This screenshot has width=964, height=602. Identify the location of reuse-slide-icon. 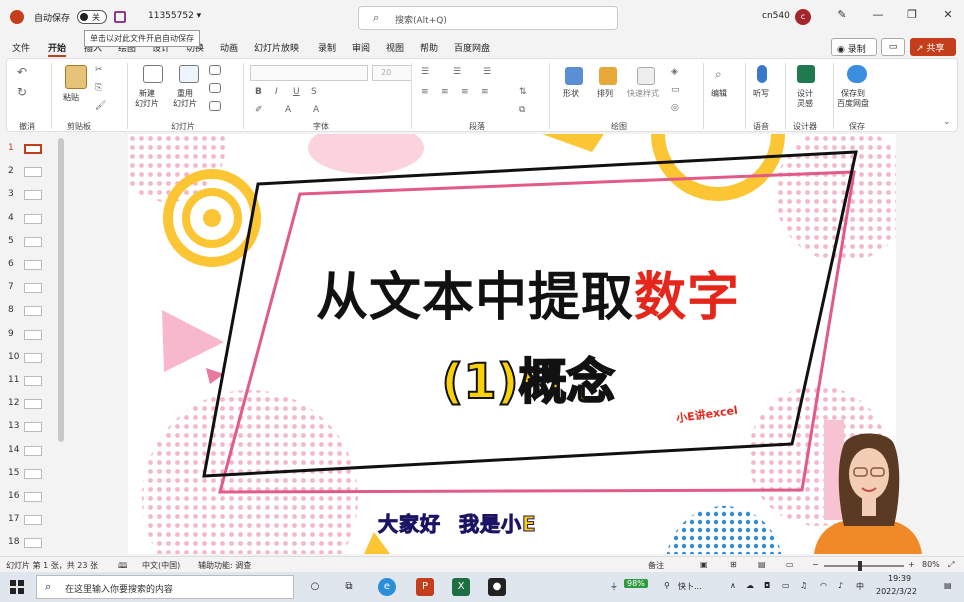
(189, 74).